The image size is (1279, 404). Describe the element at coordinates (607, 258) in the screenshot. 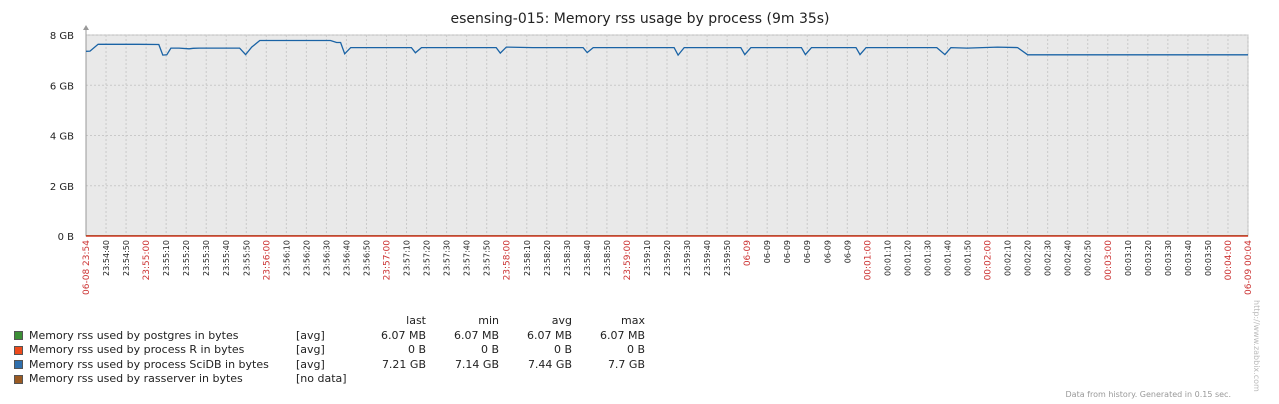

I see `x-tick-label: 23:58:50` at that location.